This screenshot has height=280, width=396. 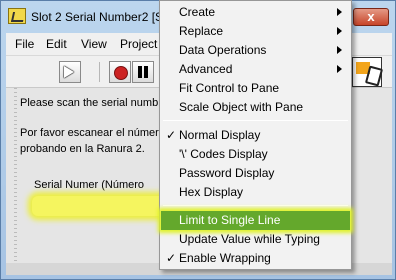 I want to click on menu-item-password-display: Password Display, so click(x=255, y=173).